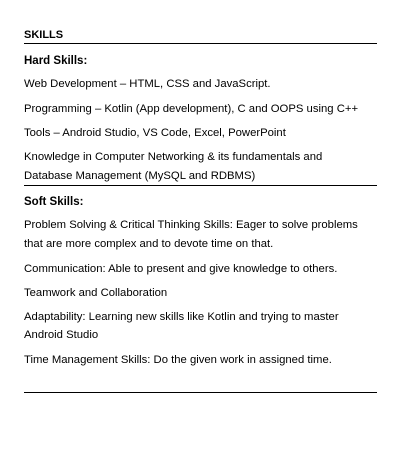  I want to click on hard-skills-divider, so click(200, 185).